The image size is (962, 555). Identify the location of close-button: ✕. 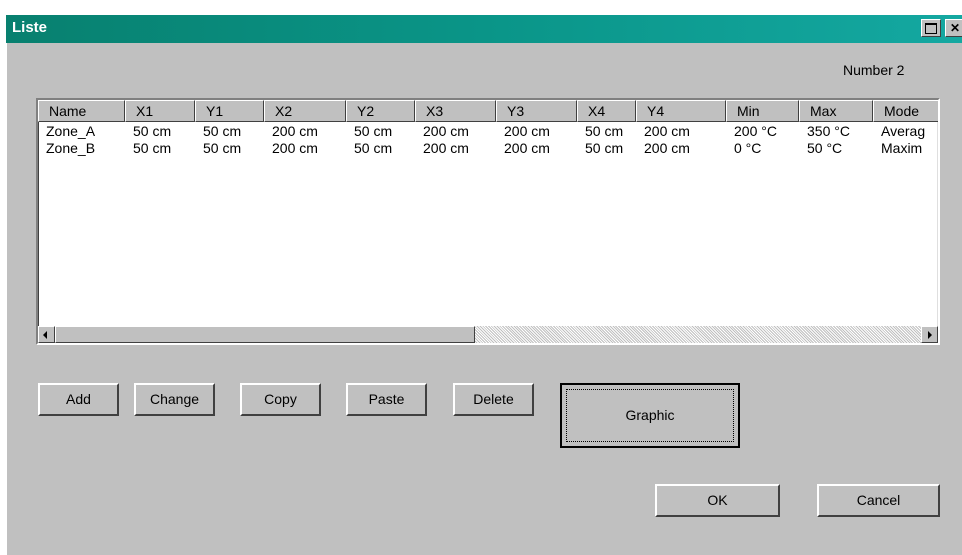
(953, 28).